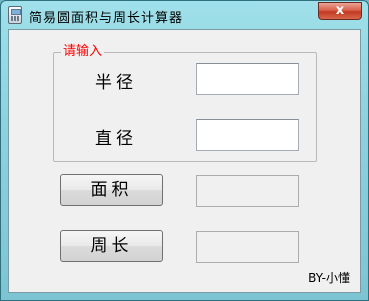  I want to click on diameter-input, so click(247, 135).